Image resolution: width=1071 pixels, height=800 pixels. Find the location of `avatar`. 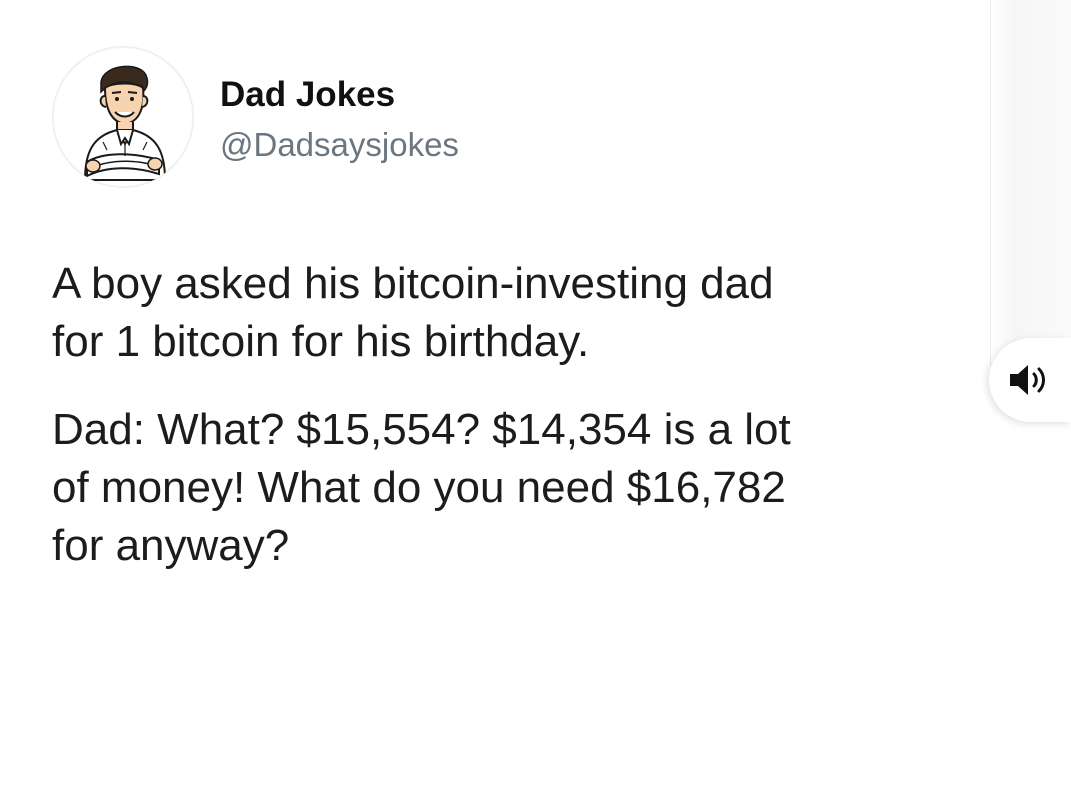

avatar is located at coordinates (123, 117).